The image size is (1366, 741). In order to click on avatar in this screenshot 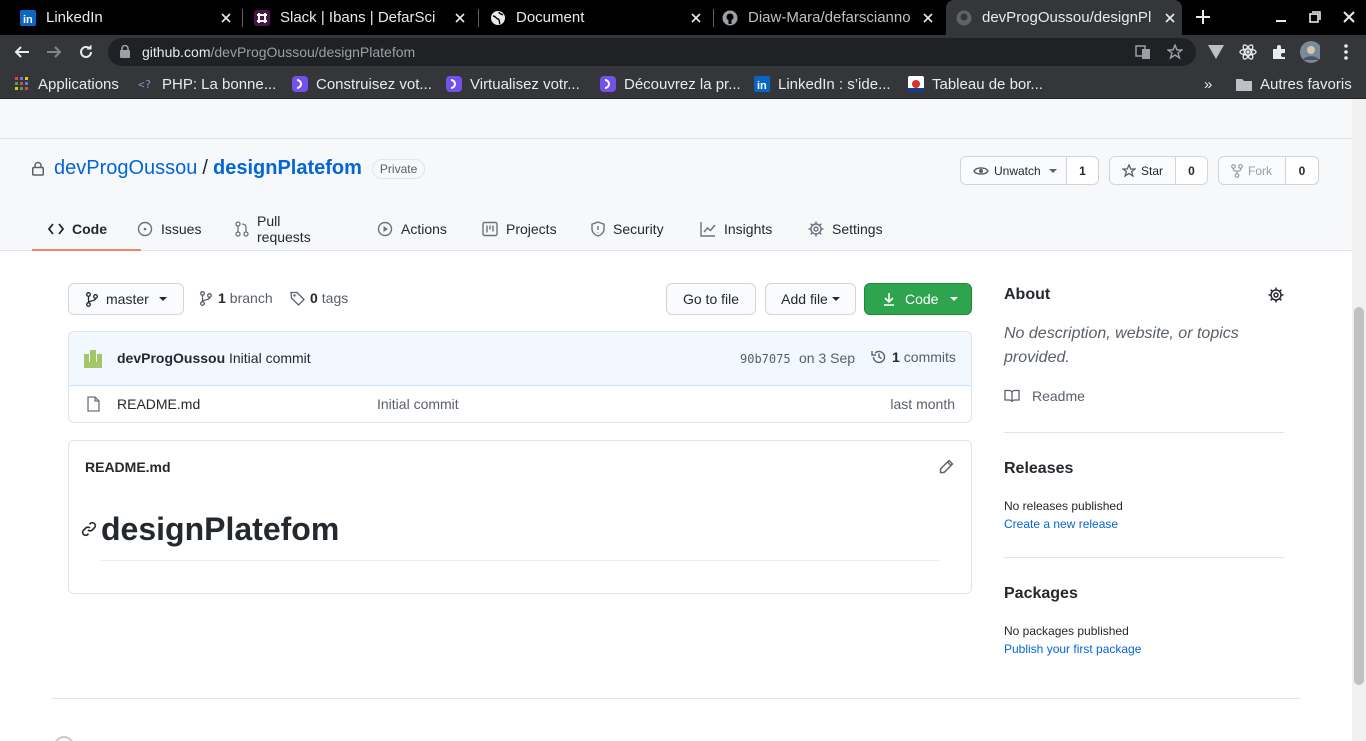, I will do `click(93, 359)`.